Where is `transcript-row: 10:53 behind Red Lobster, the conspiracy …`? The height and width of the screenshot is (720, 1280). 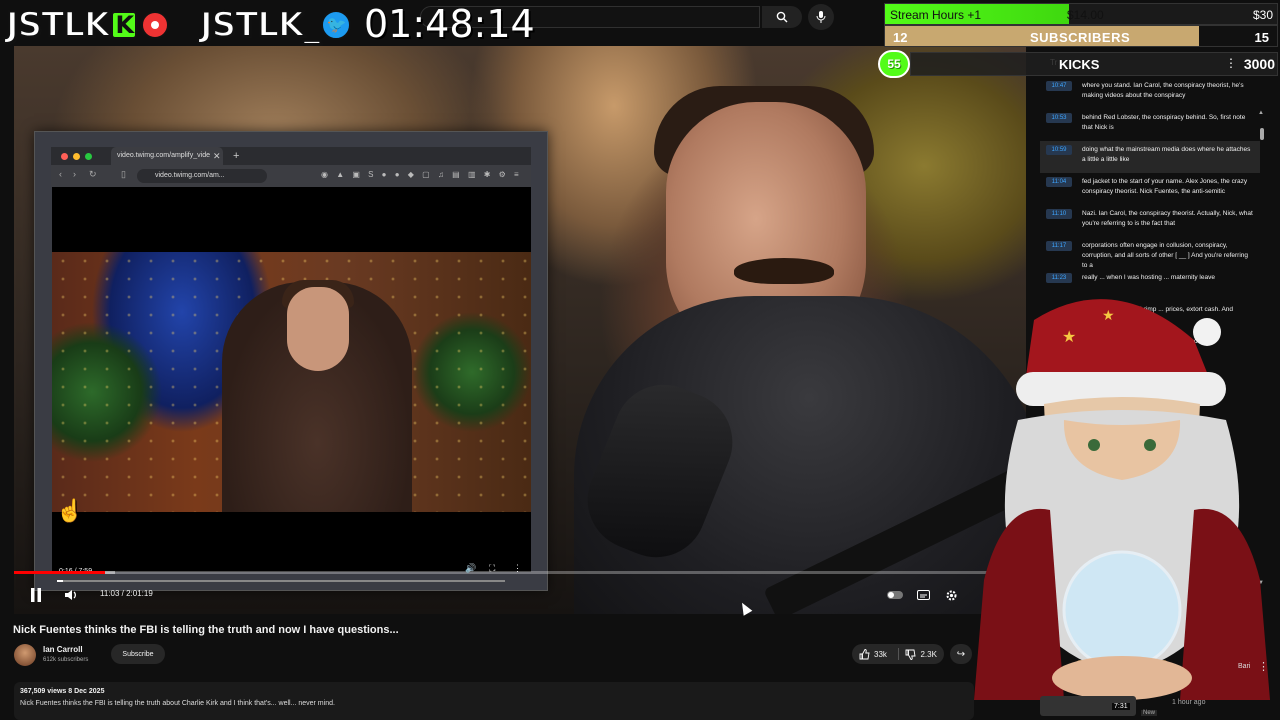
transcript-row: 10:53 behind Red Lobster, the conspiracy … is located at coordinates (1150, 125).